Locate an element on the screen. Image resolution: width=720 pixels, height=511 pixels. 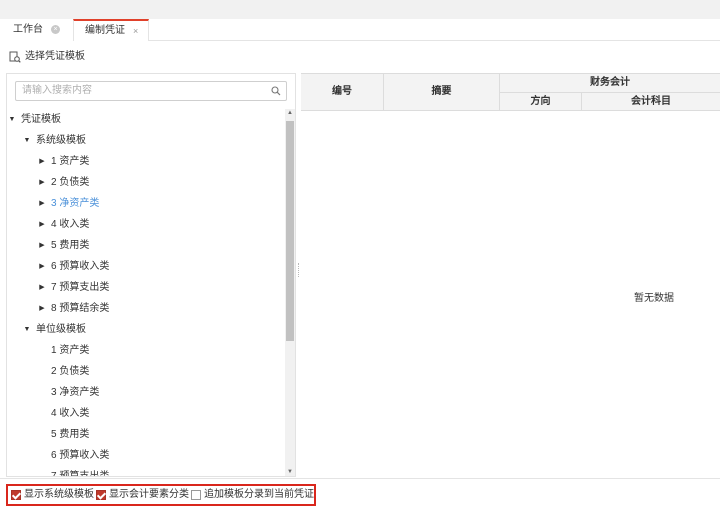
search-input is located at coordinates (142, 91).